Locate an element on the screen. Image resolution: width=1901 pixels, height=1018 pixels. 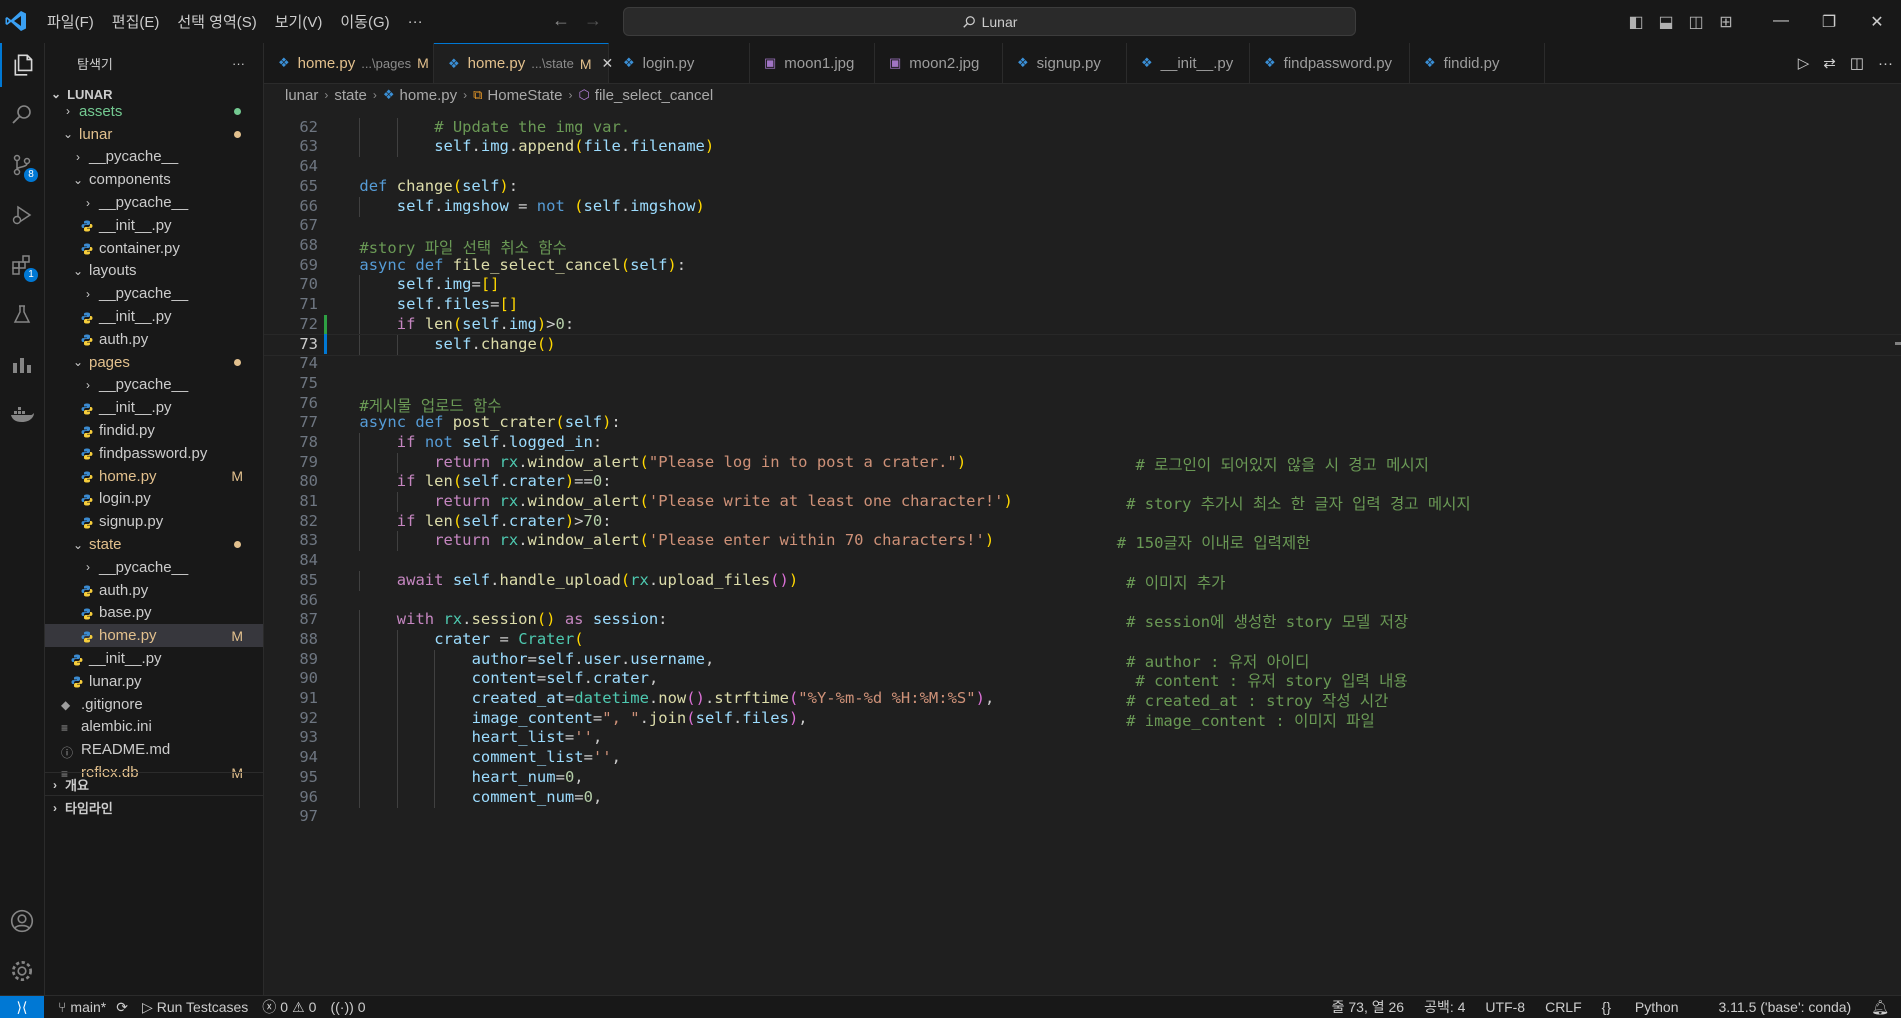
editor-tab: ▣ moon2.jpg is located at coordinates (939, 63).